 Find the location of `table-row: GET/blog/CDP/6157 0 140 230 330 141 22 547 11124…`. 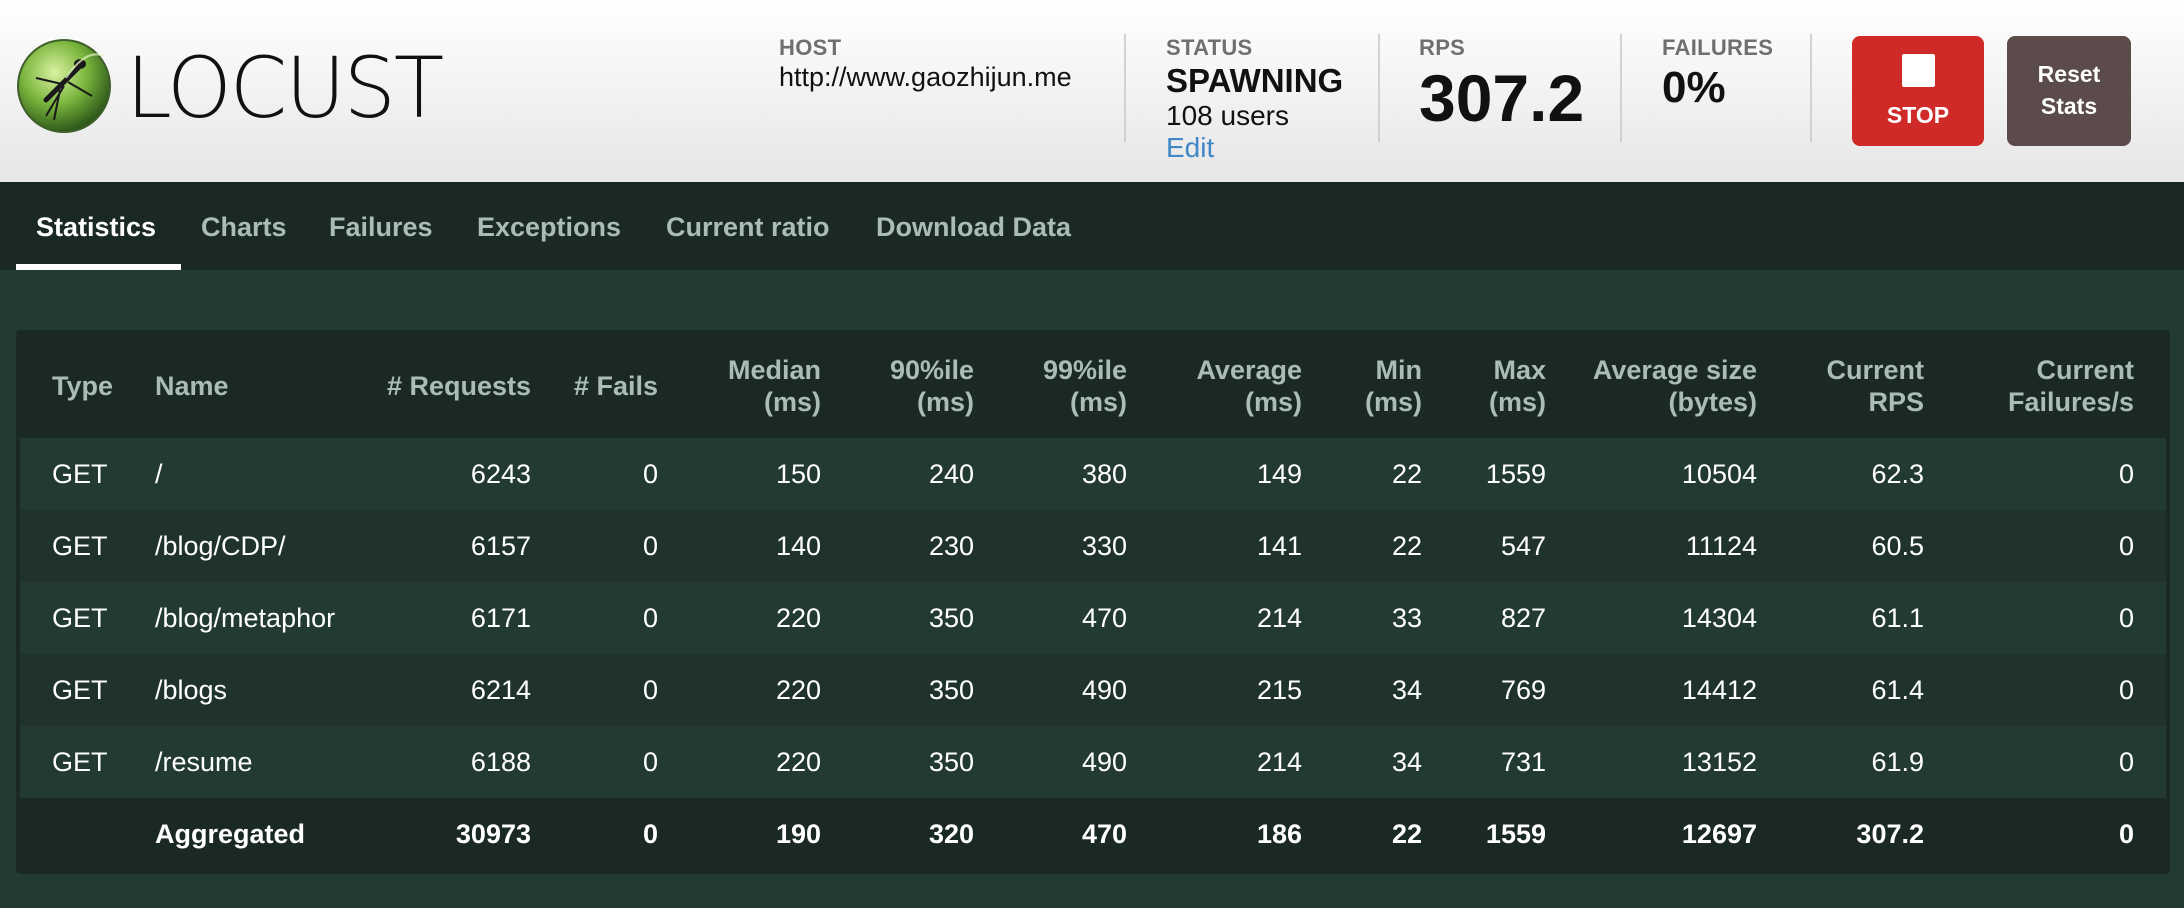

table-row: GET/blog/CDP/6157 0 140 230 330 141 22 547 11124… is located at coordinates (1093, 546).